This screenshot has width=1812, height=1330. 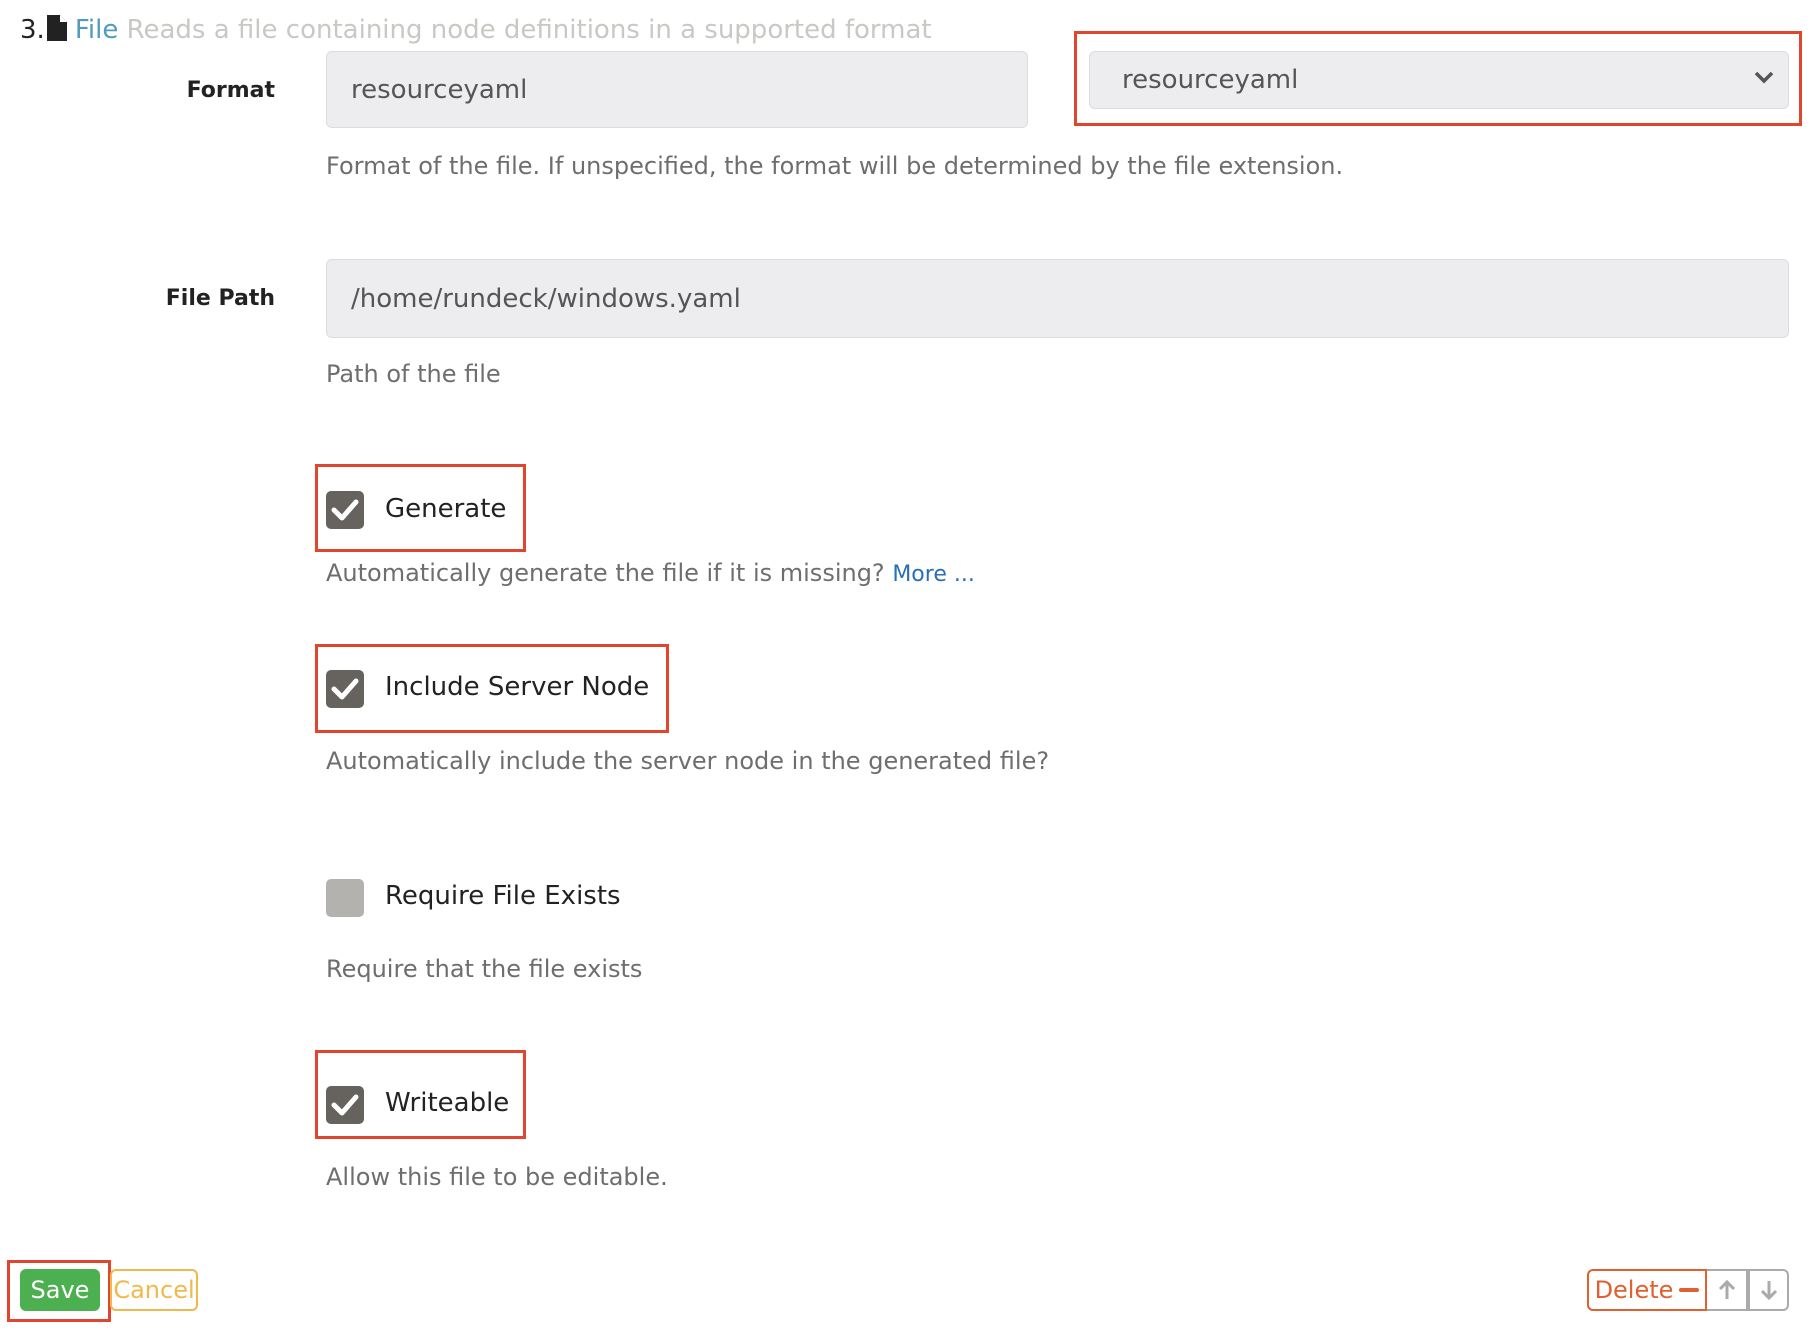 I want to click on arrow-up-icon, so click(x=1726, y=1289).